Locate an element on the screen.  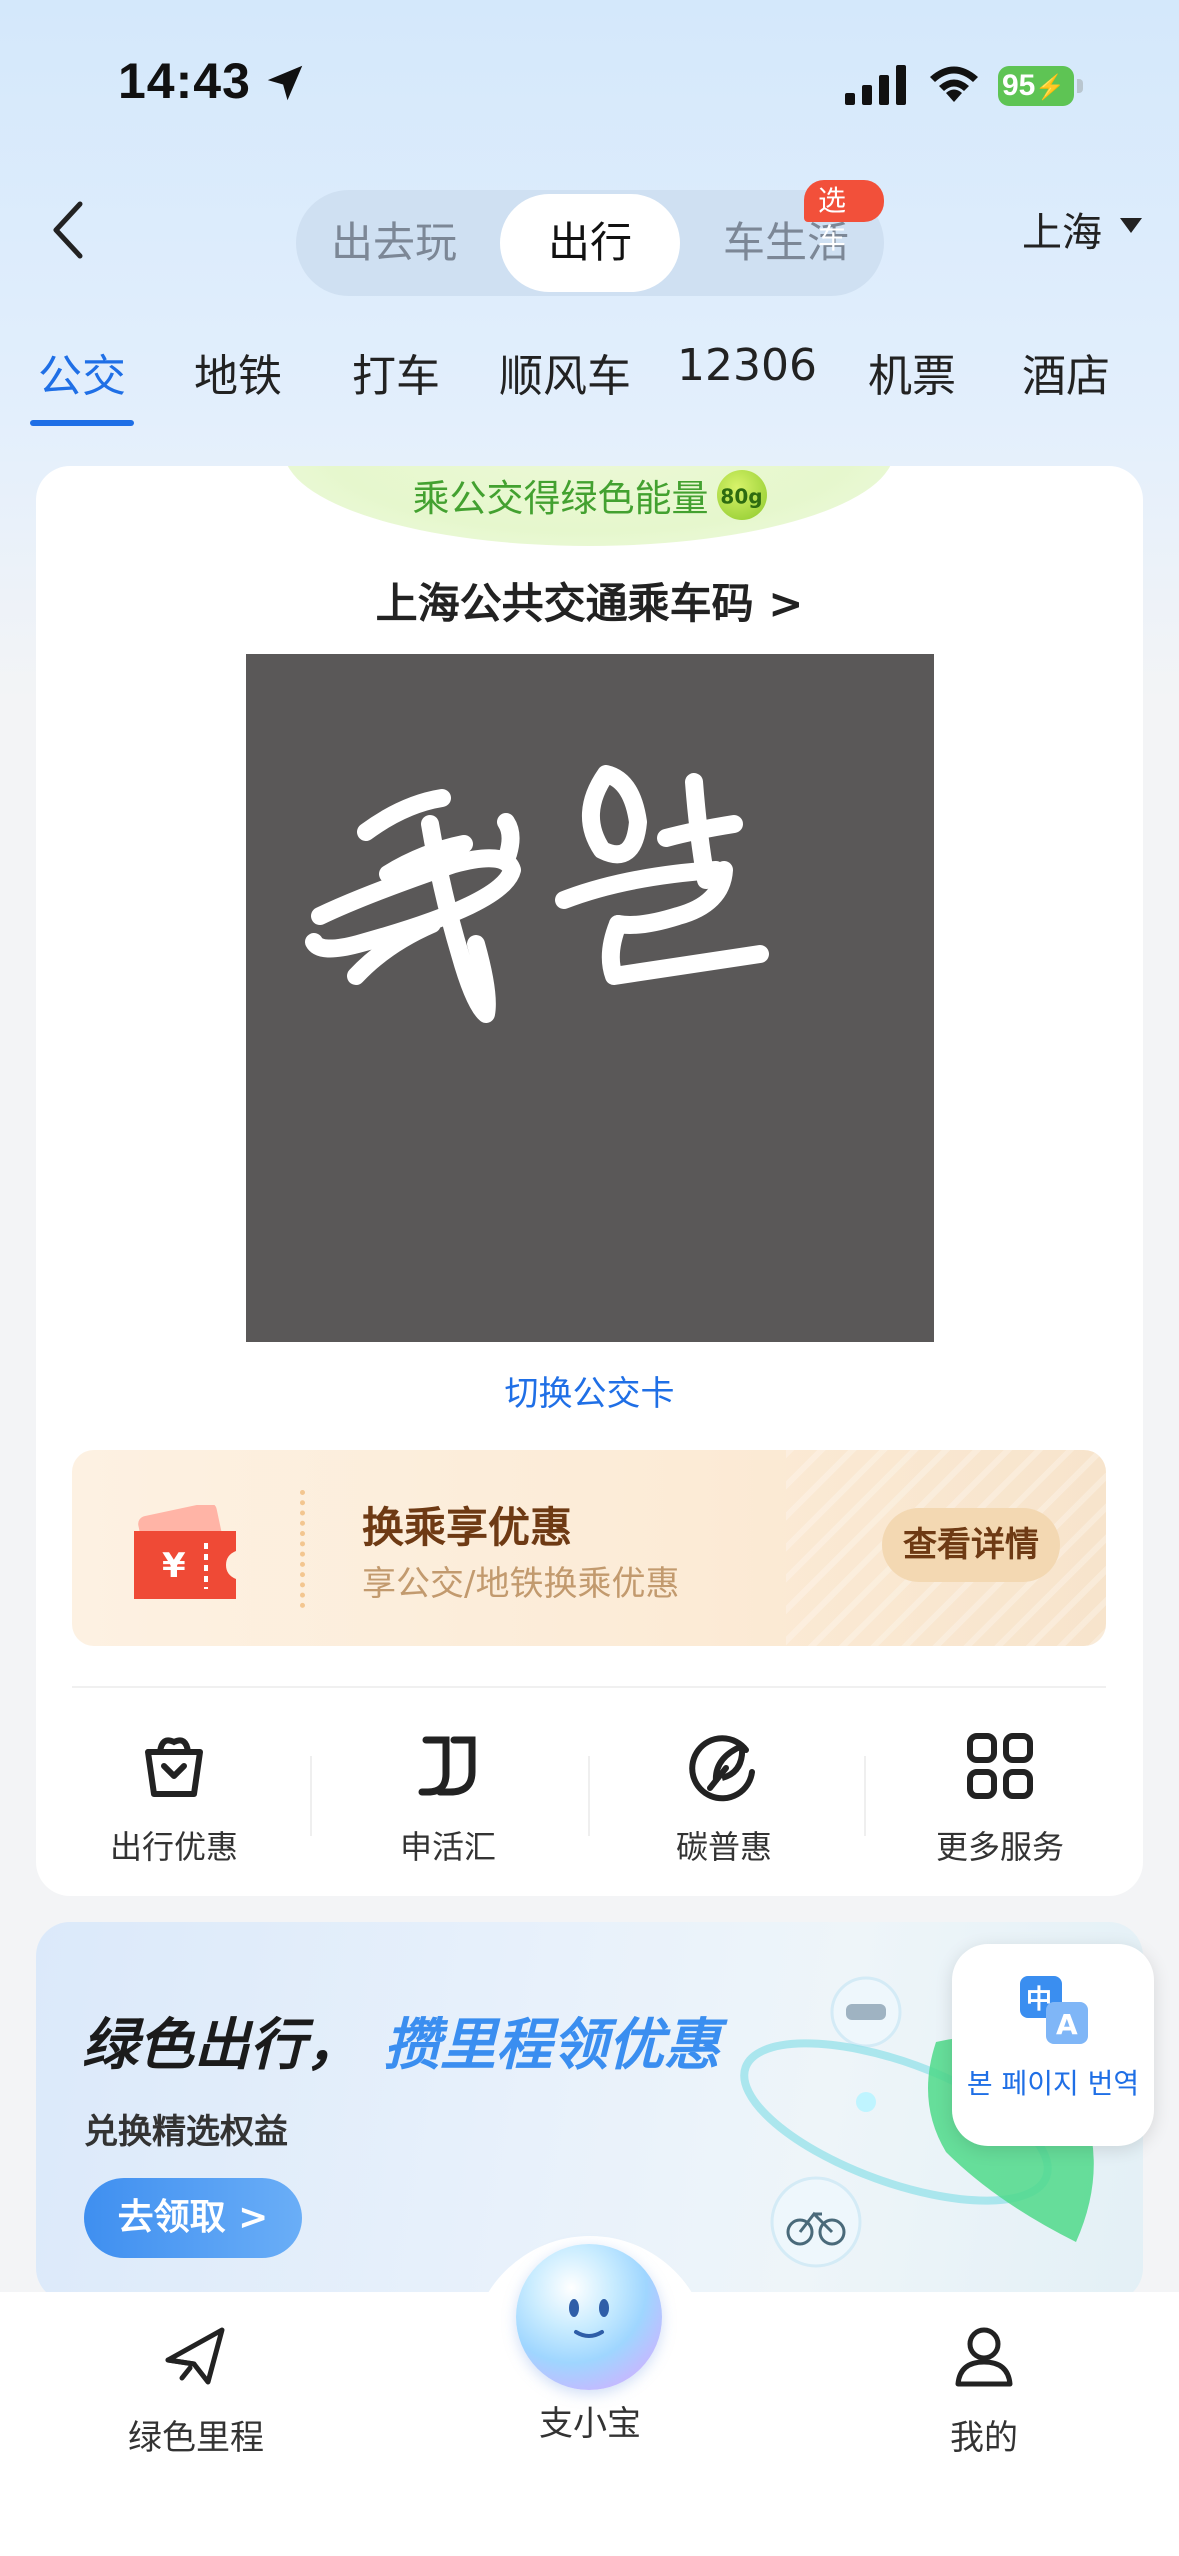
nav-me: 我的 is located at coordinates (984, 2389).